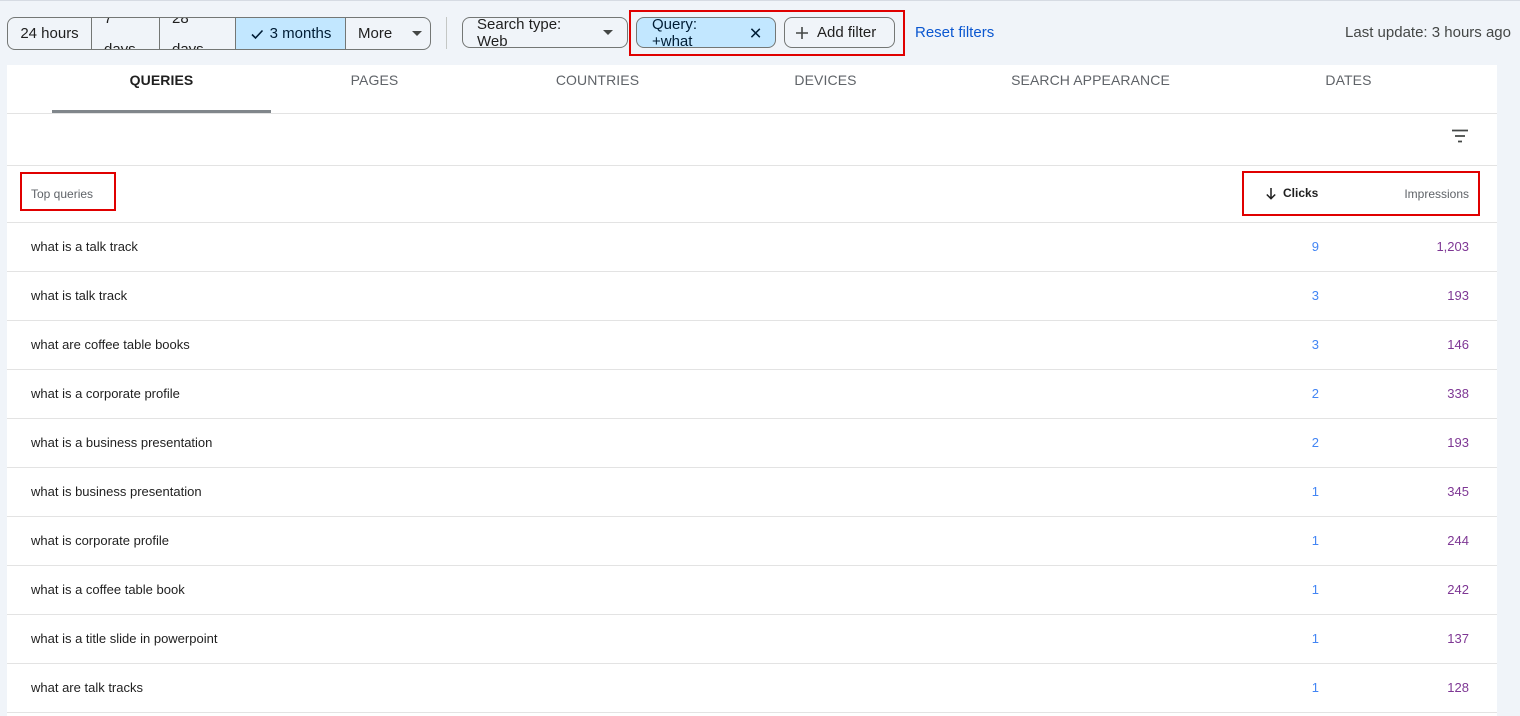 The width and height of the screenshot is (1520, 716). I want to click on date-range-more-button: More, so click(388, 33).